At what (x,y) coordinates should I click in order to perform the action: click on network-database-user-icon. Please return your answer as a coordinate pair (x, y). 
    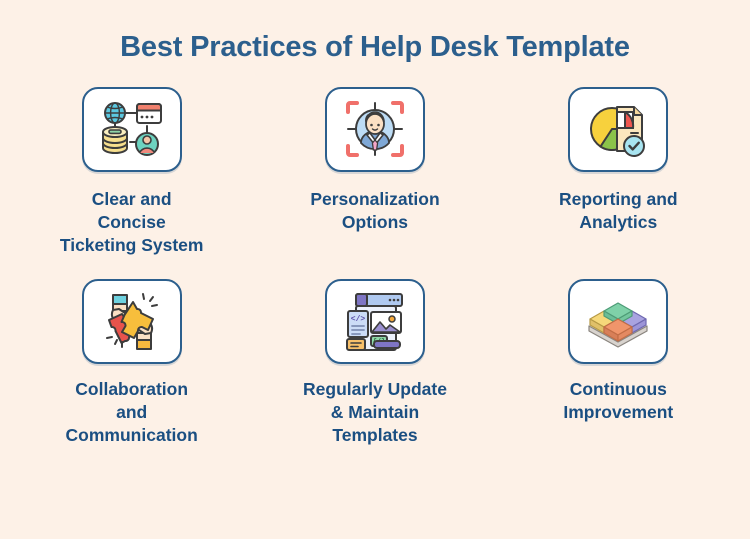
    Looking at the image, I should click on (131, 129).